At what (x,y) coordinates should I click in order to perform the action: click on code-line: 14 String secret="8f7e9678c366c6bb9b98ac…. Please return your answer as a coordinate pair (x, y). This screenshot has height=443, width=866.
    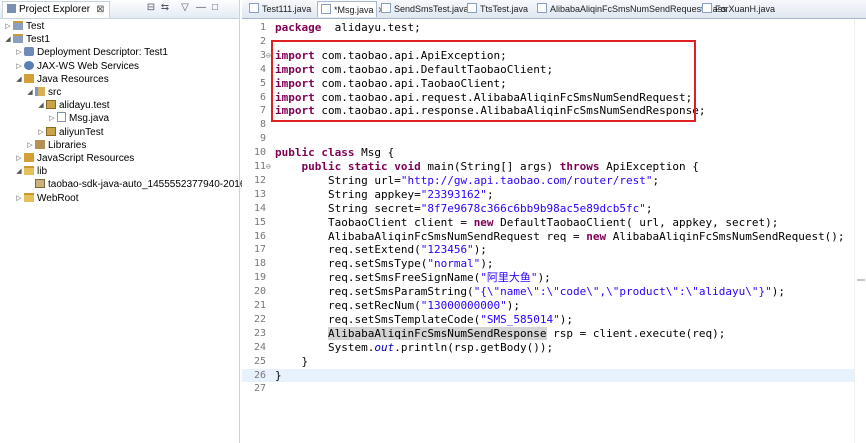
    Looking at the image, I should click on (548, 209).